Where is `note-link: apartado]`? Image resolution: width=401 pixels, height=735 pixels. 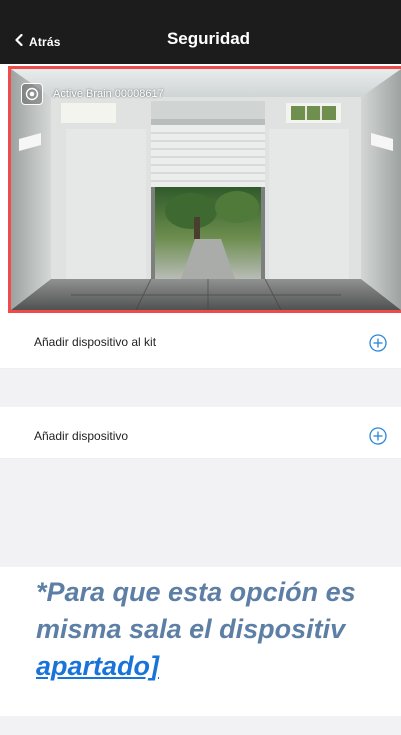 note-link: apartado] is located at coordinates (97, 666).